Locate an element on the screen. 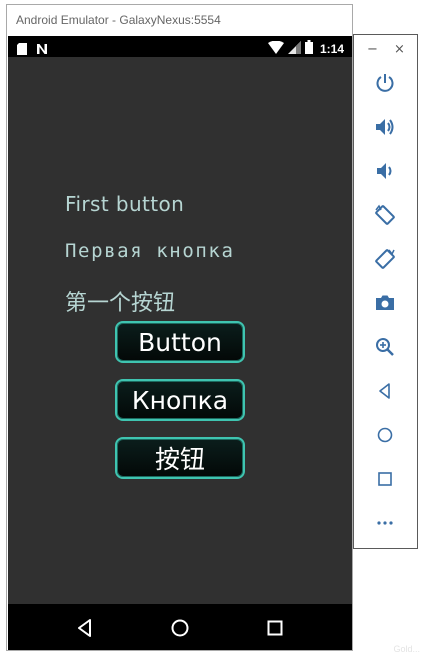  volume-down-button is located at coordinates (385, 171).